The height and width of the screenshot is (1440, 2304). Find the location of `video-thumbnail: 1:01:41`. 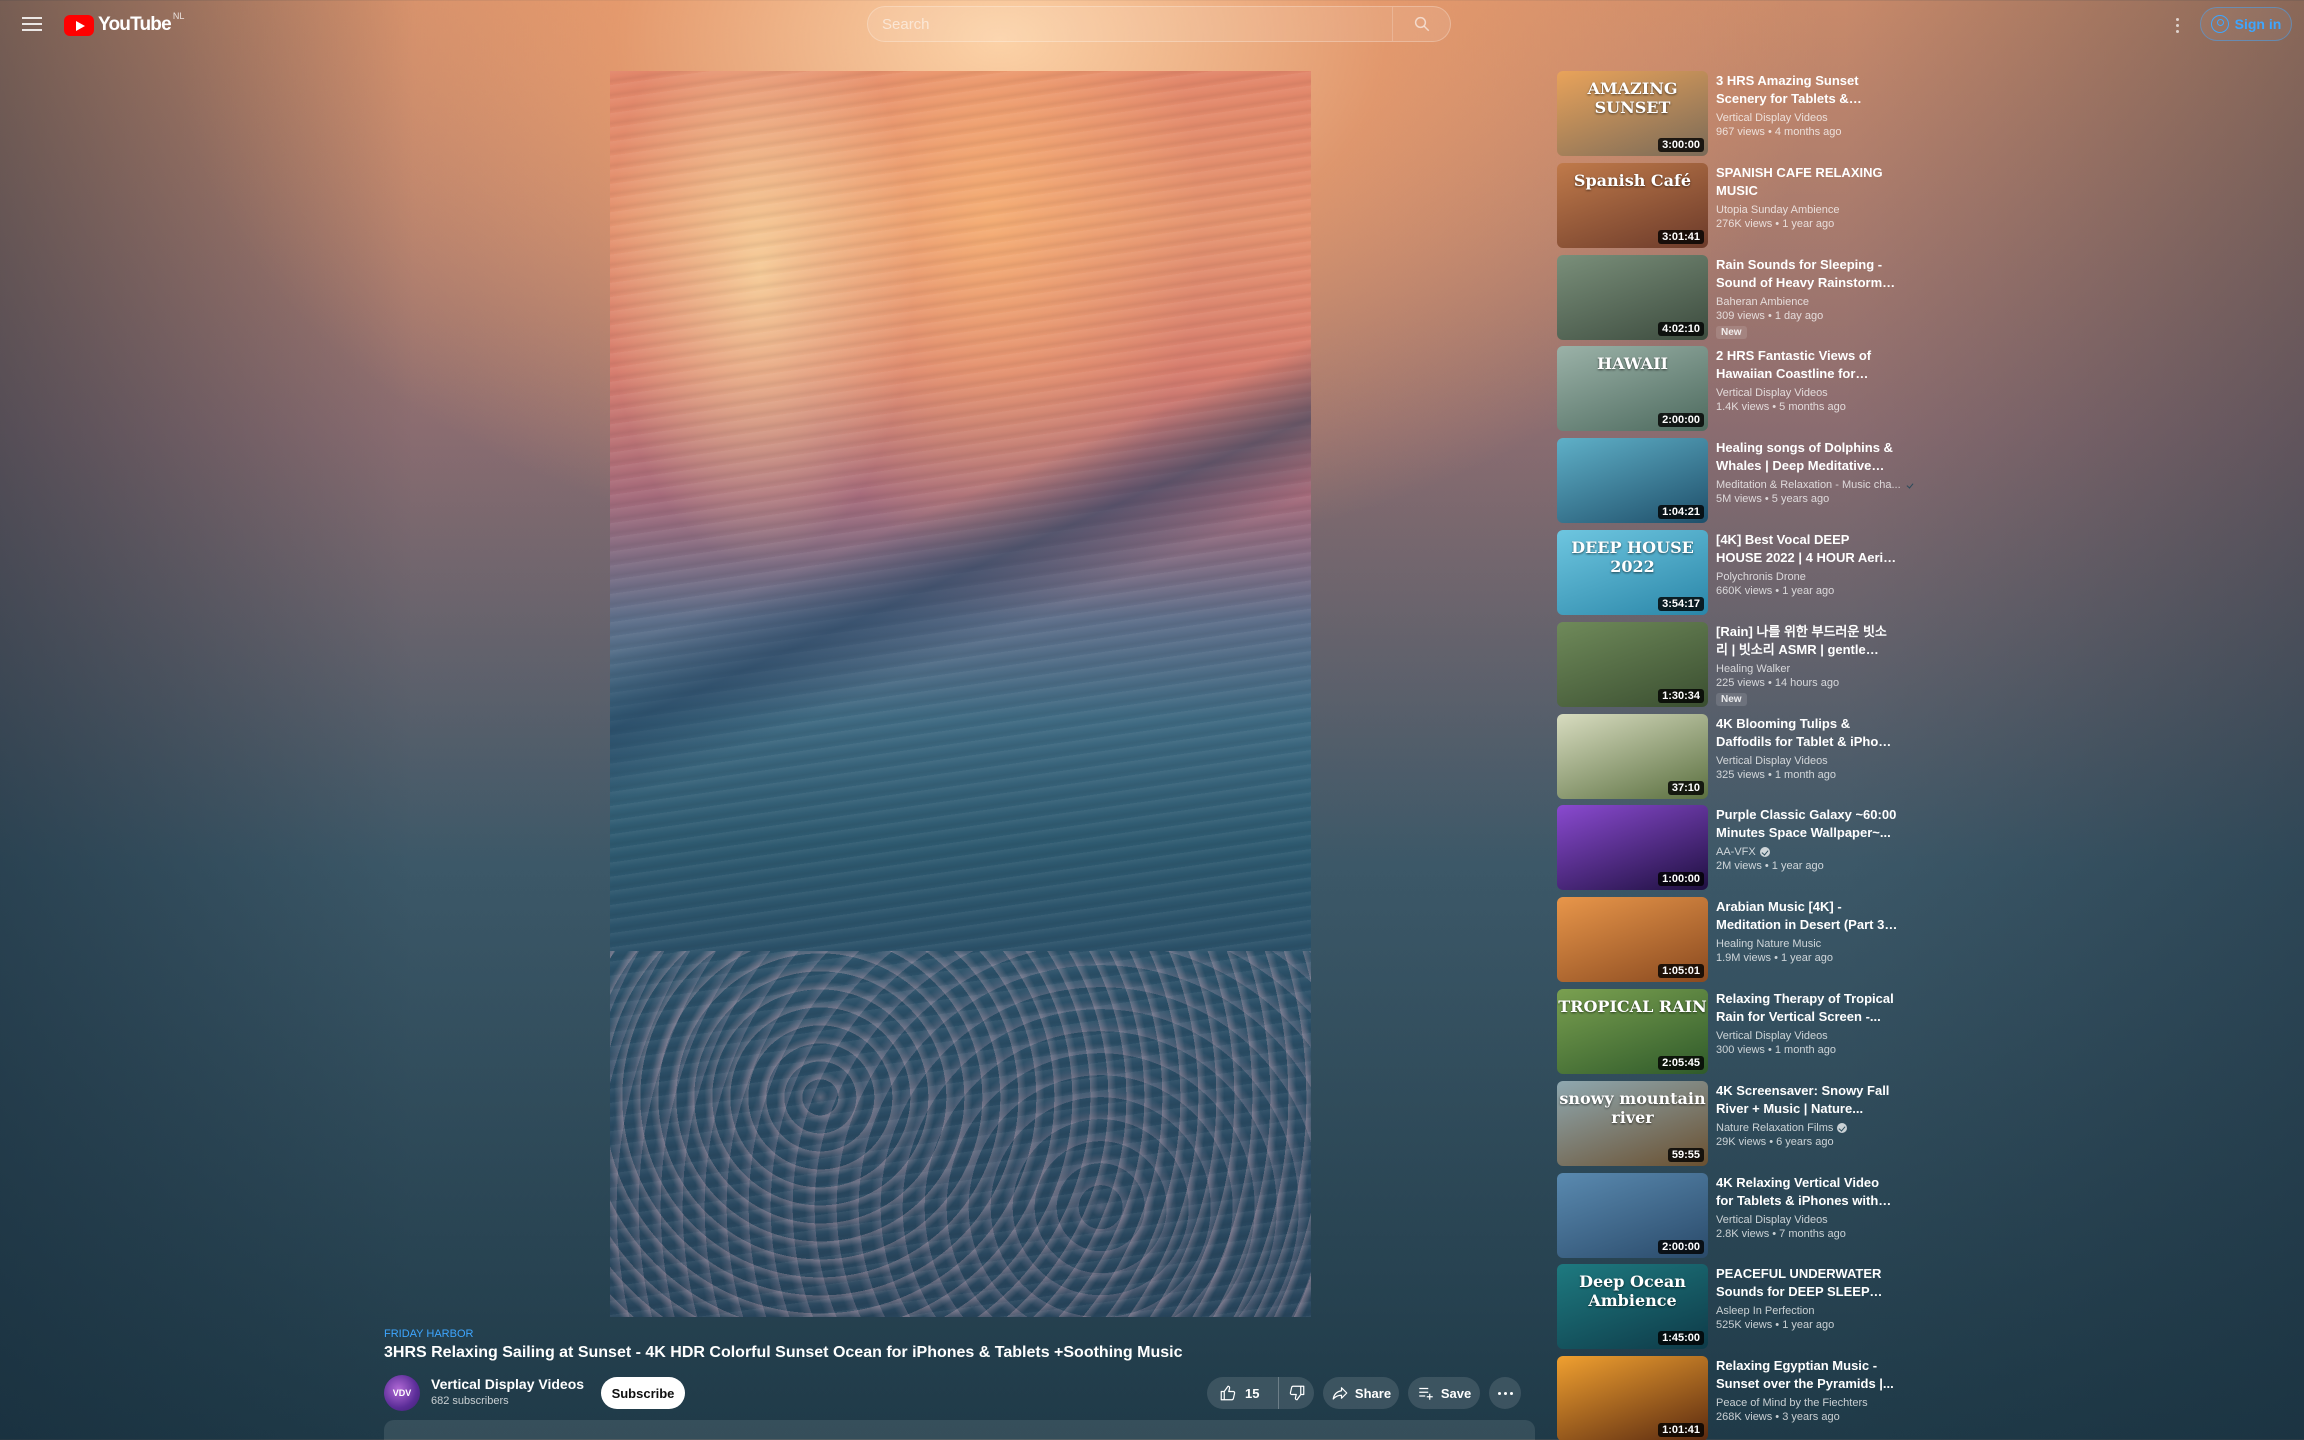

video-thumbnail: 1:01:41 is located at coordinates (1632, 1398).